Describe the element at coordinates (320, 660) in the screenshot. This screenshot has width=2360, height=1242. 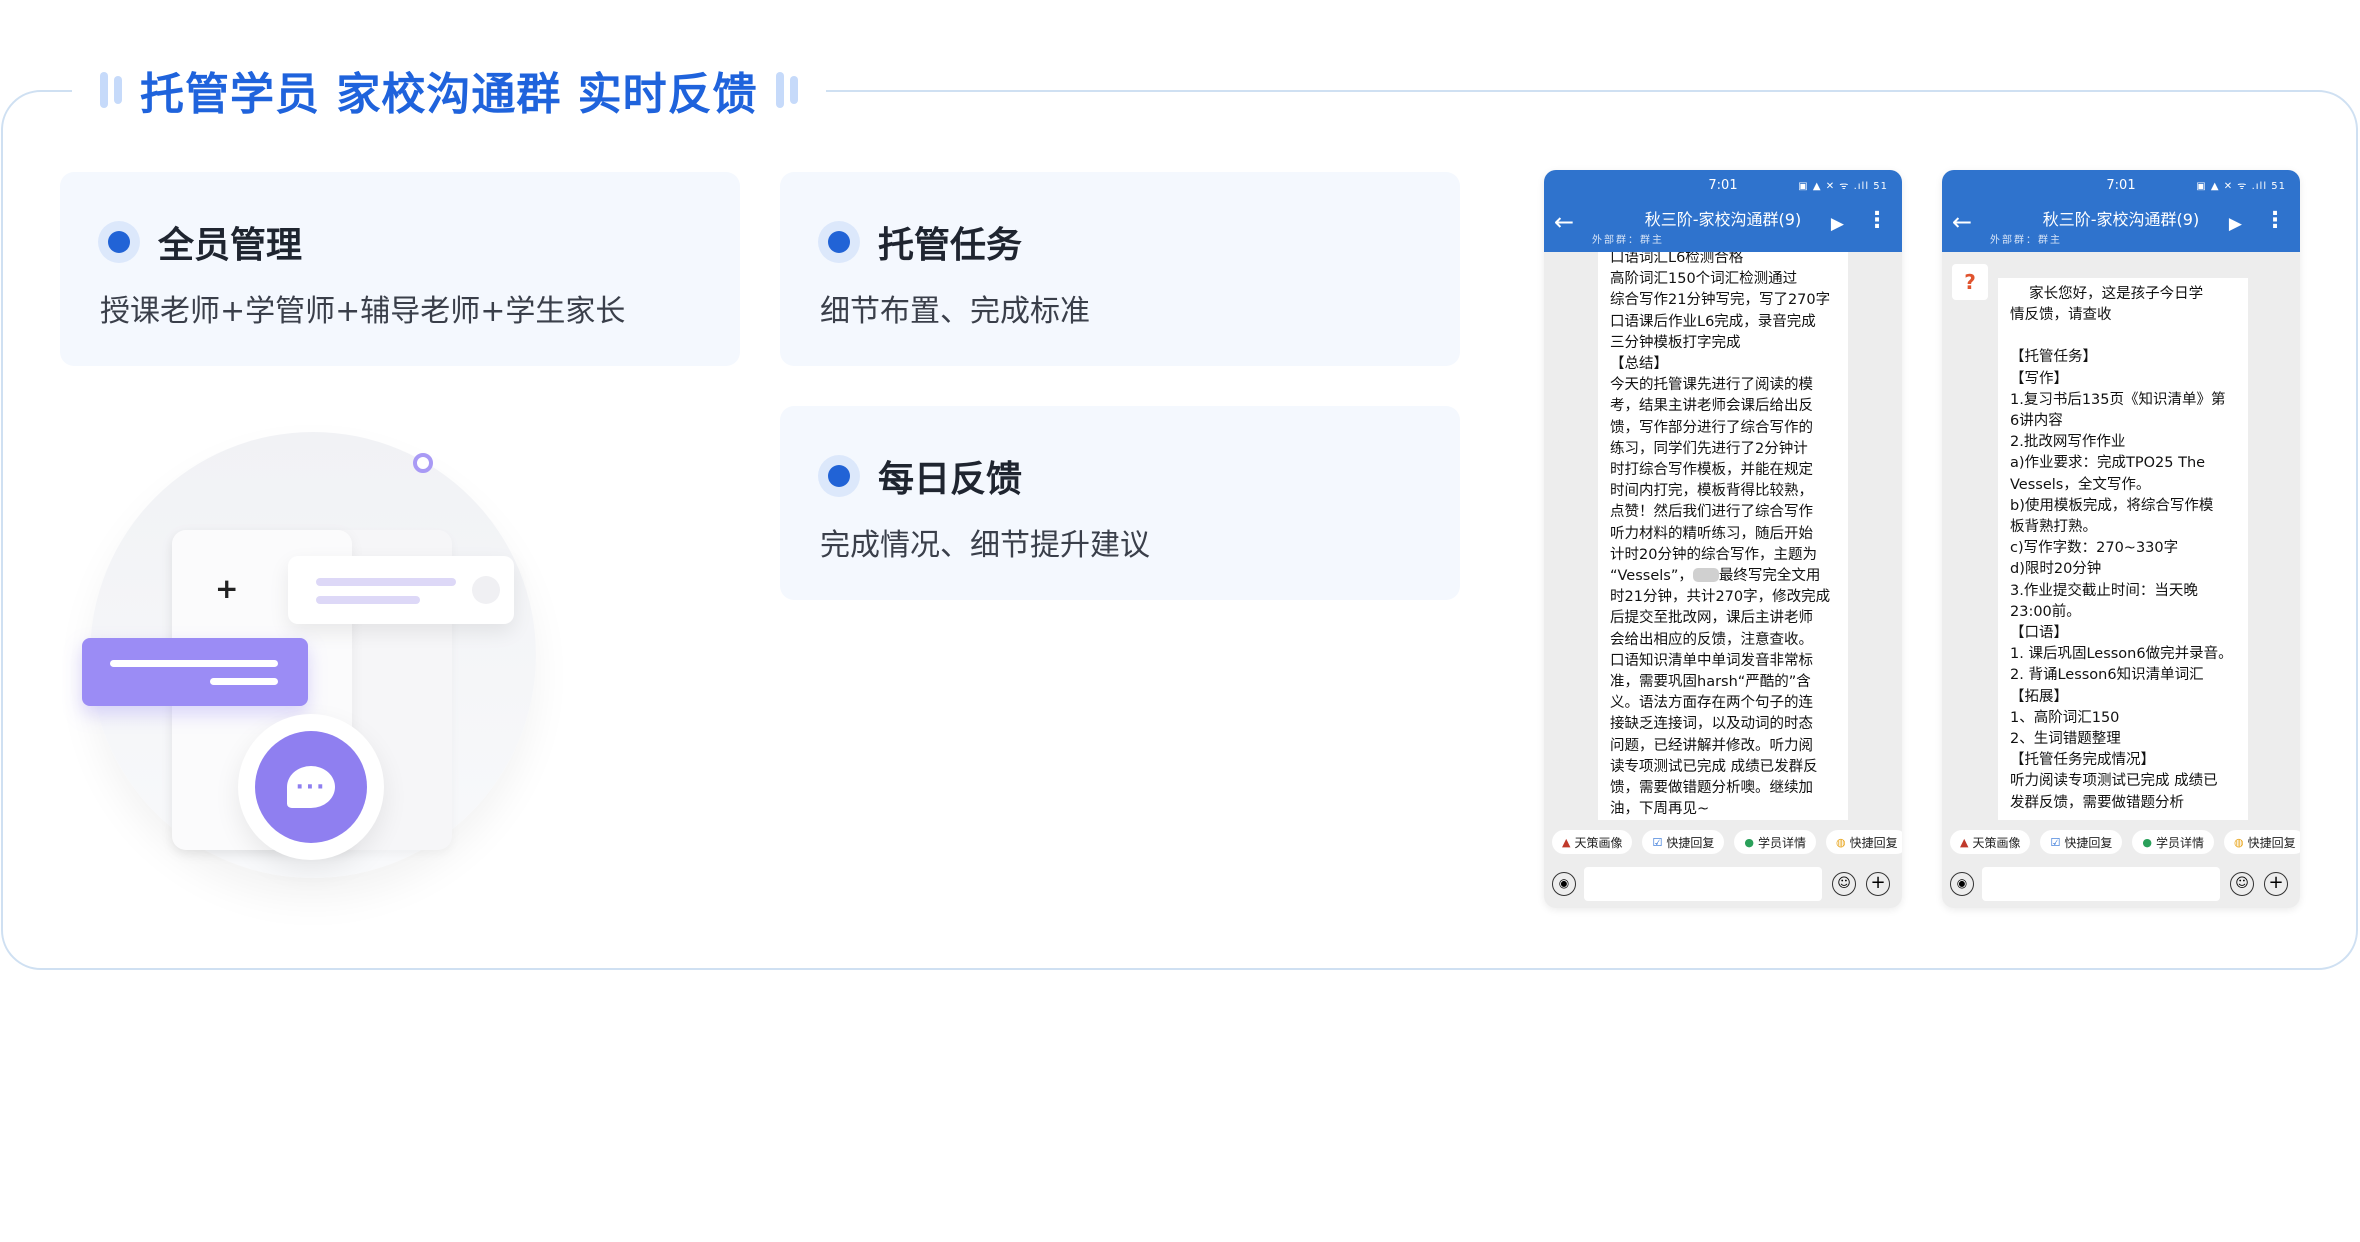
I see `chat-illustration: + ···` at that location.